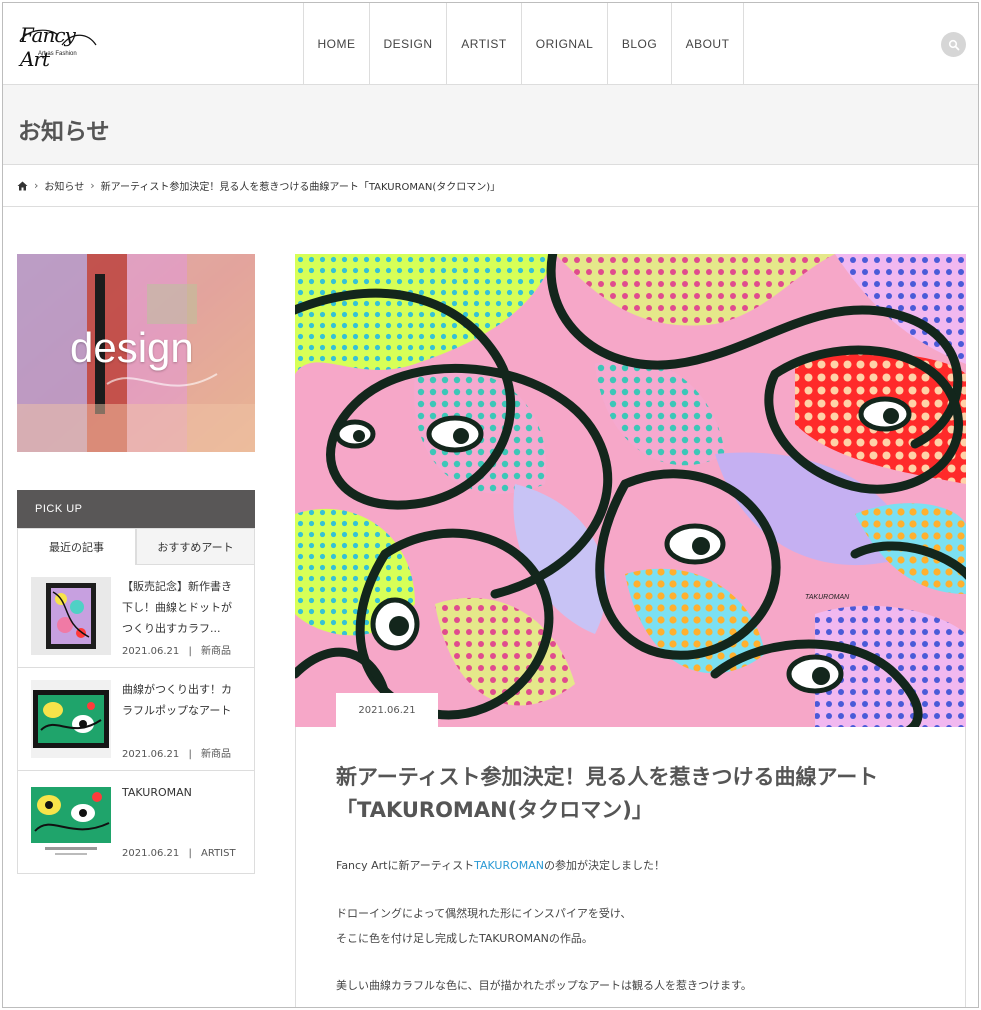 This screenshot has height=1010, width=981. What do you see at coordinates (509, 865) in the screenshot?
I see `artist-link: TAKUROMAN` at bounding box center [509, 865].